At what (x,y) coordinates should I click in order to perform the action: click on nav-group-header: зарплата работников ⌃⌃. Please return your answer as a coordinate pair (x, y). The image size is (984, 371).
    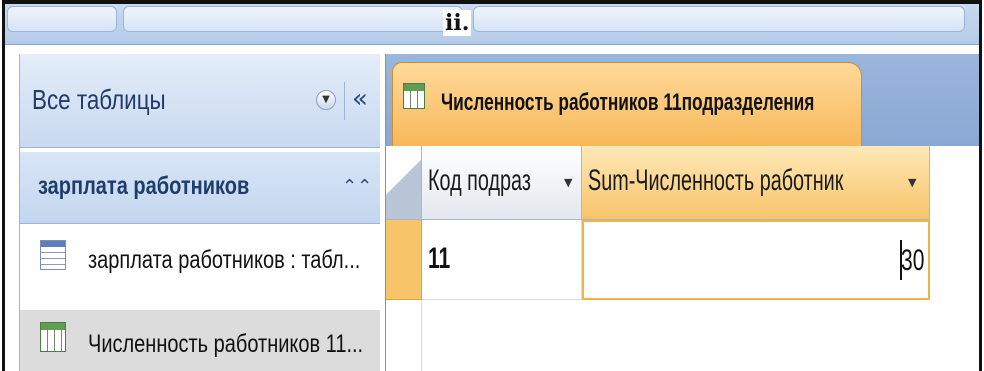
    Looking at the image, I should click on (200, 188).